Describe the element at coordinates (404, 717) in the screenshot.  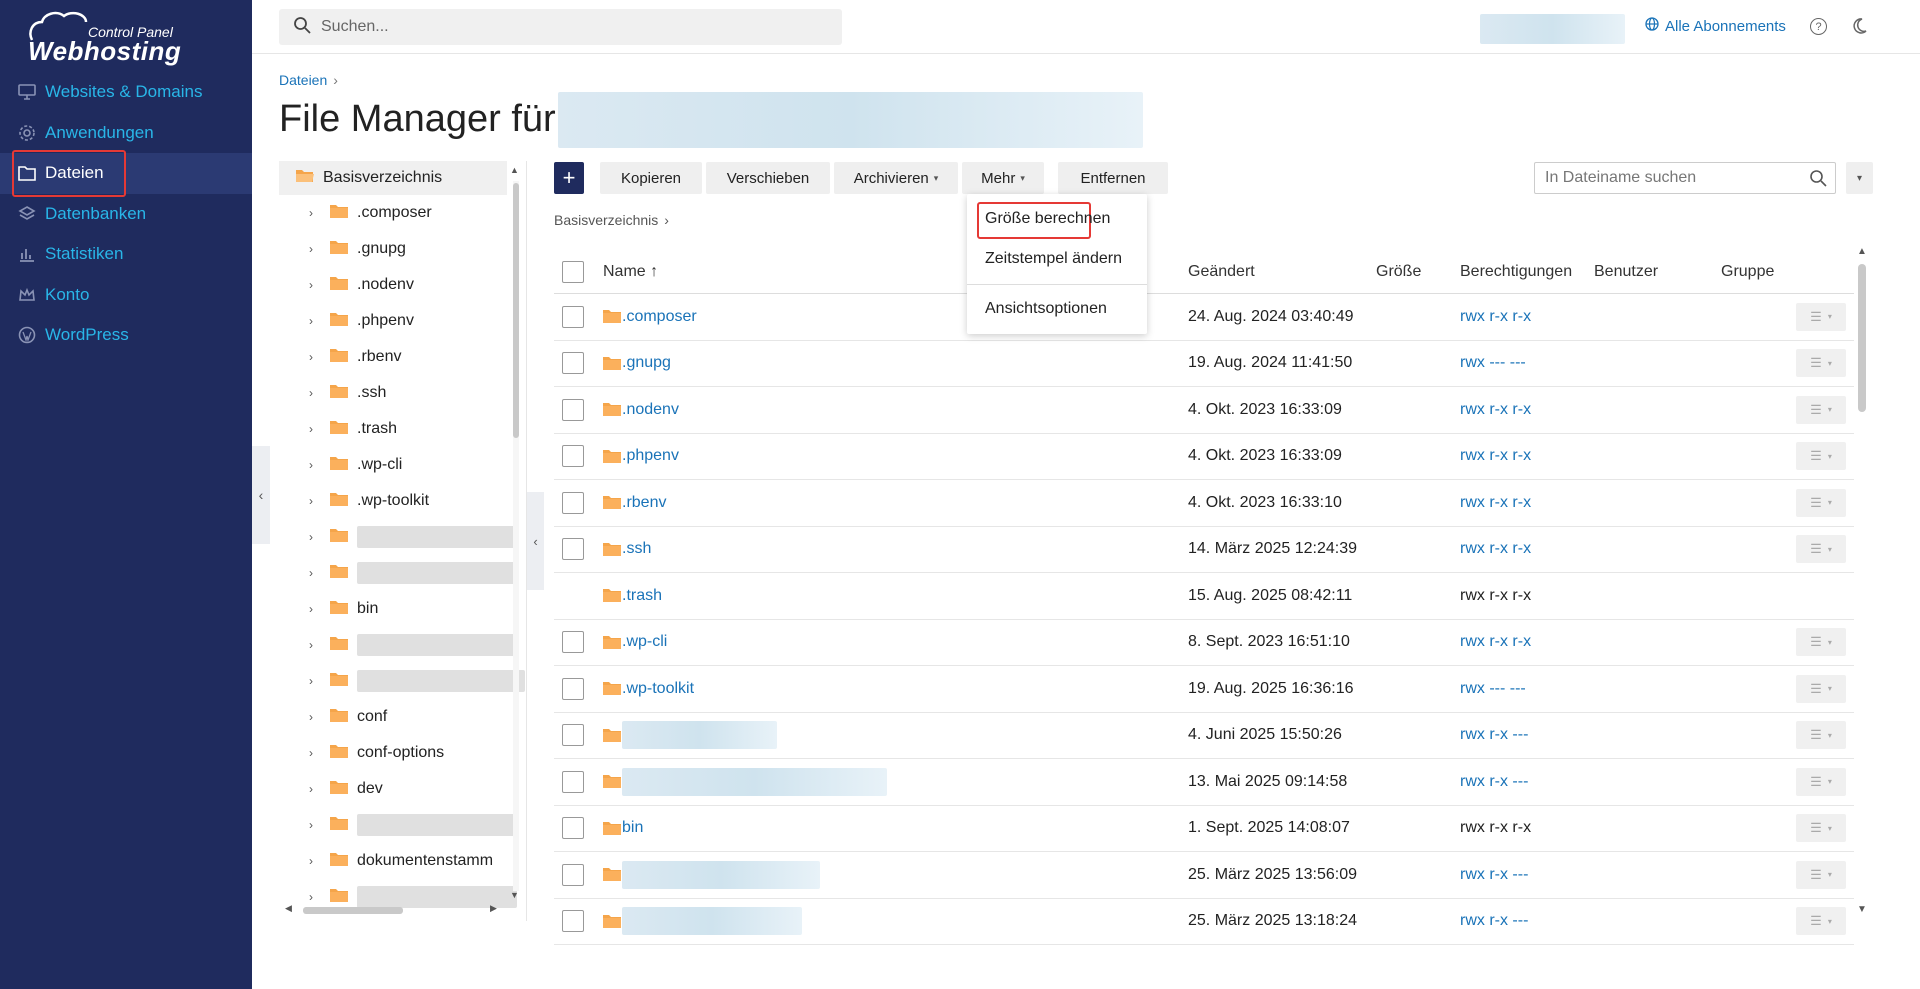
I see `tree-item: › conf` at that location.